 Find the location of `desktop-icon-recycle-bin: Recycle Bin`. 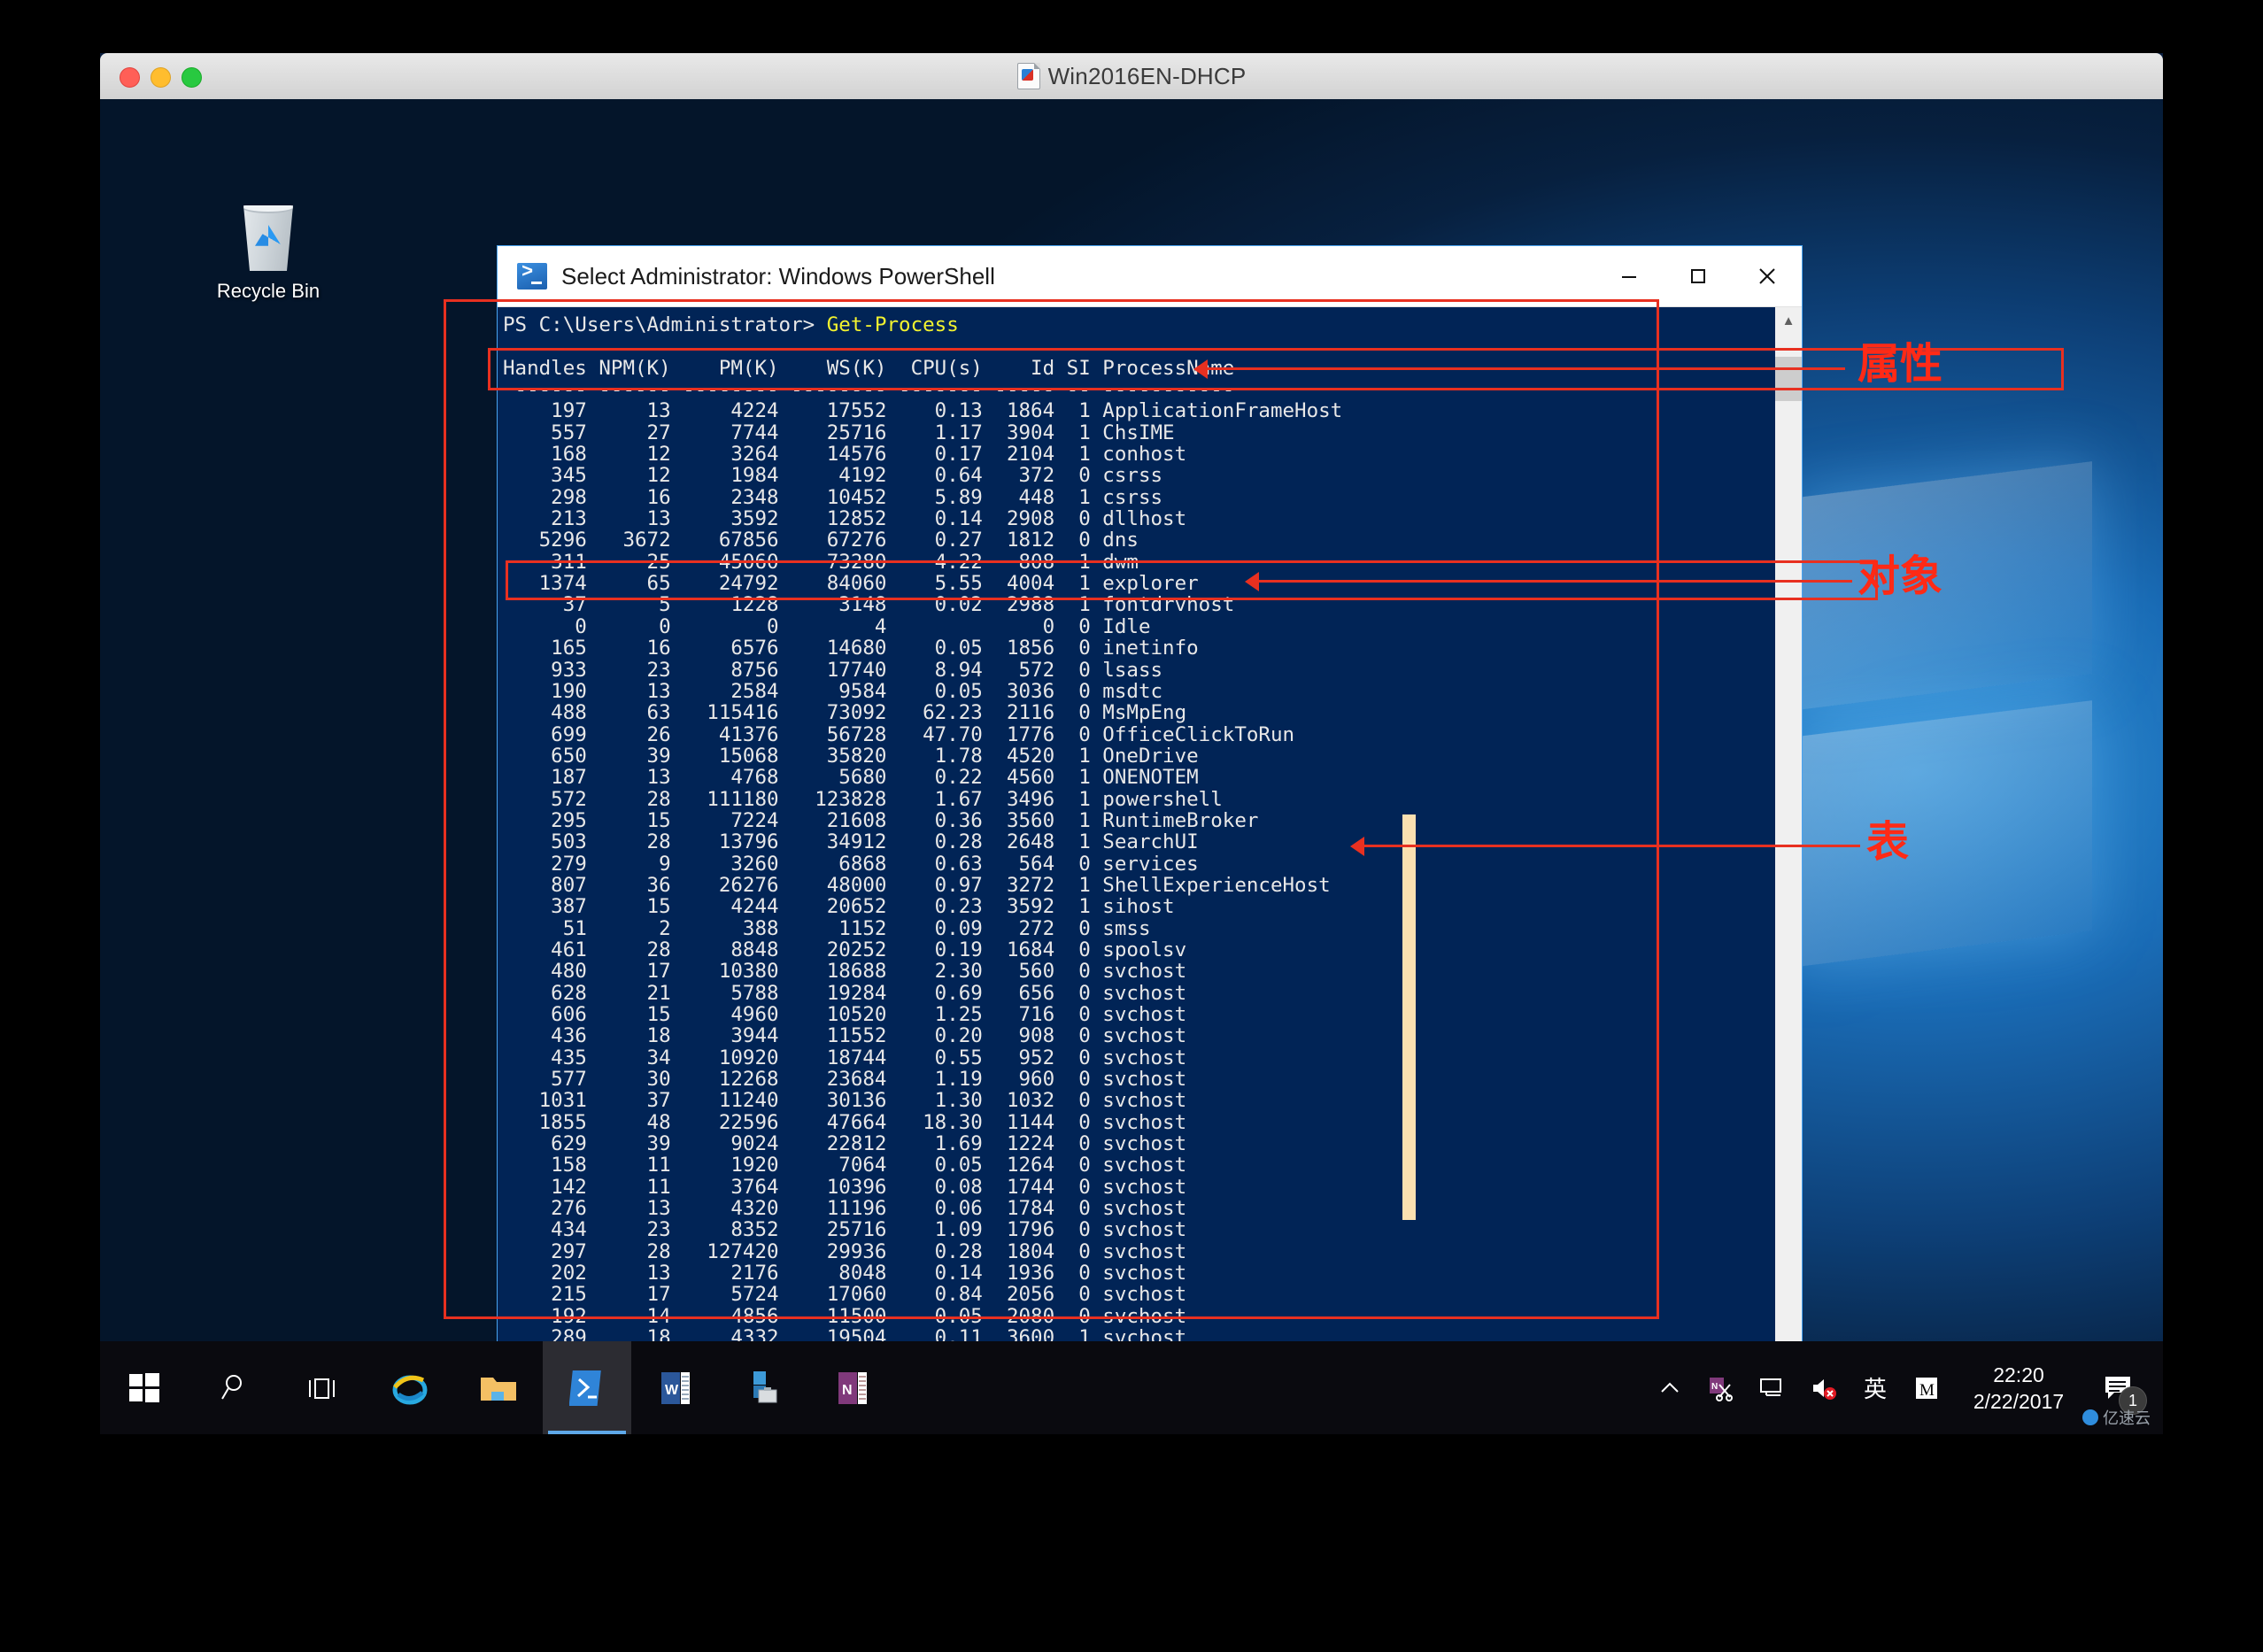

desktop-icon-recycle-bin: Recycle Bin is located at coordinates (268, 254).